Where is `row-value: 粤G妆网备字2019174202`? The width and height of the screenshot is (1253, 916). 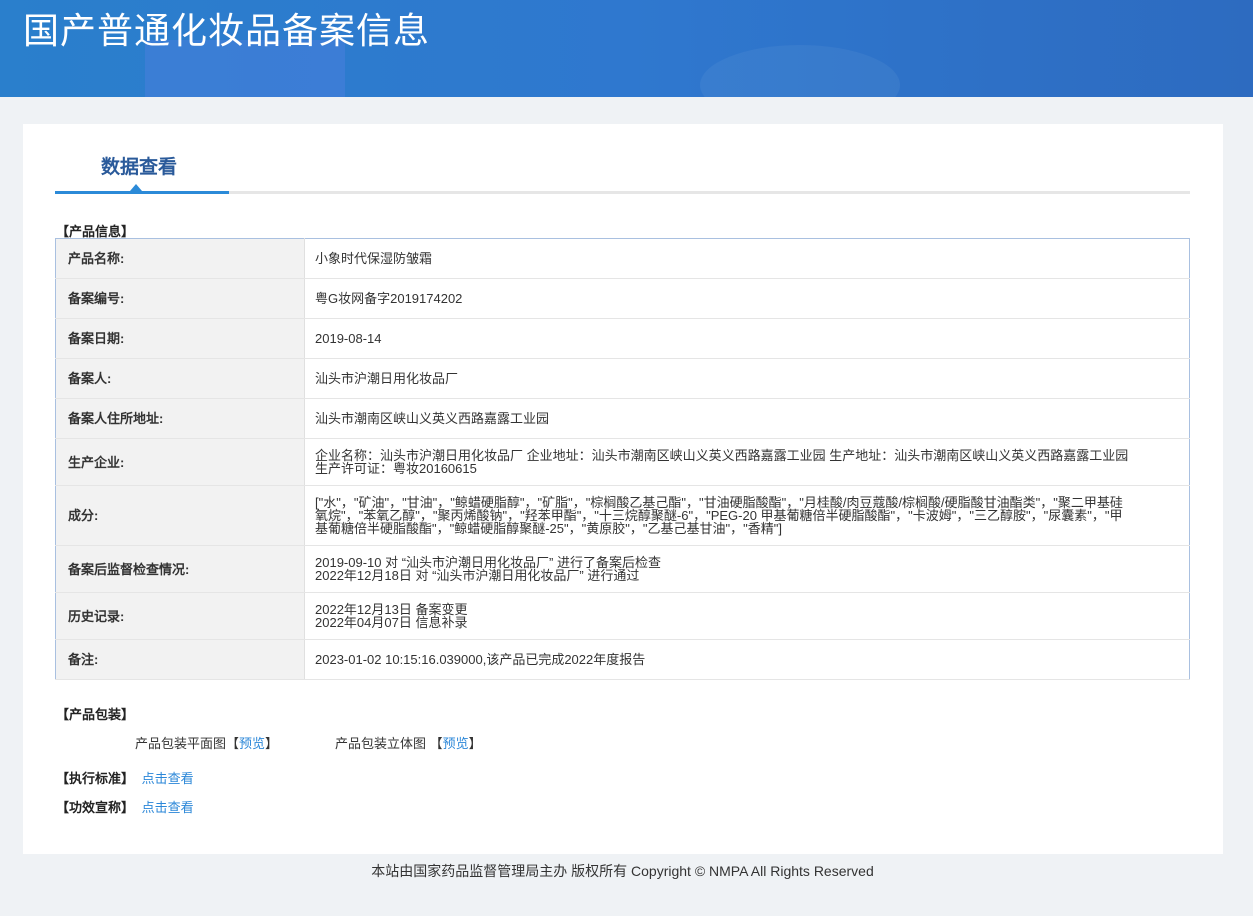
row-value: 粤G妆网备字2019174202 is located at coordinates (747, 298).